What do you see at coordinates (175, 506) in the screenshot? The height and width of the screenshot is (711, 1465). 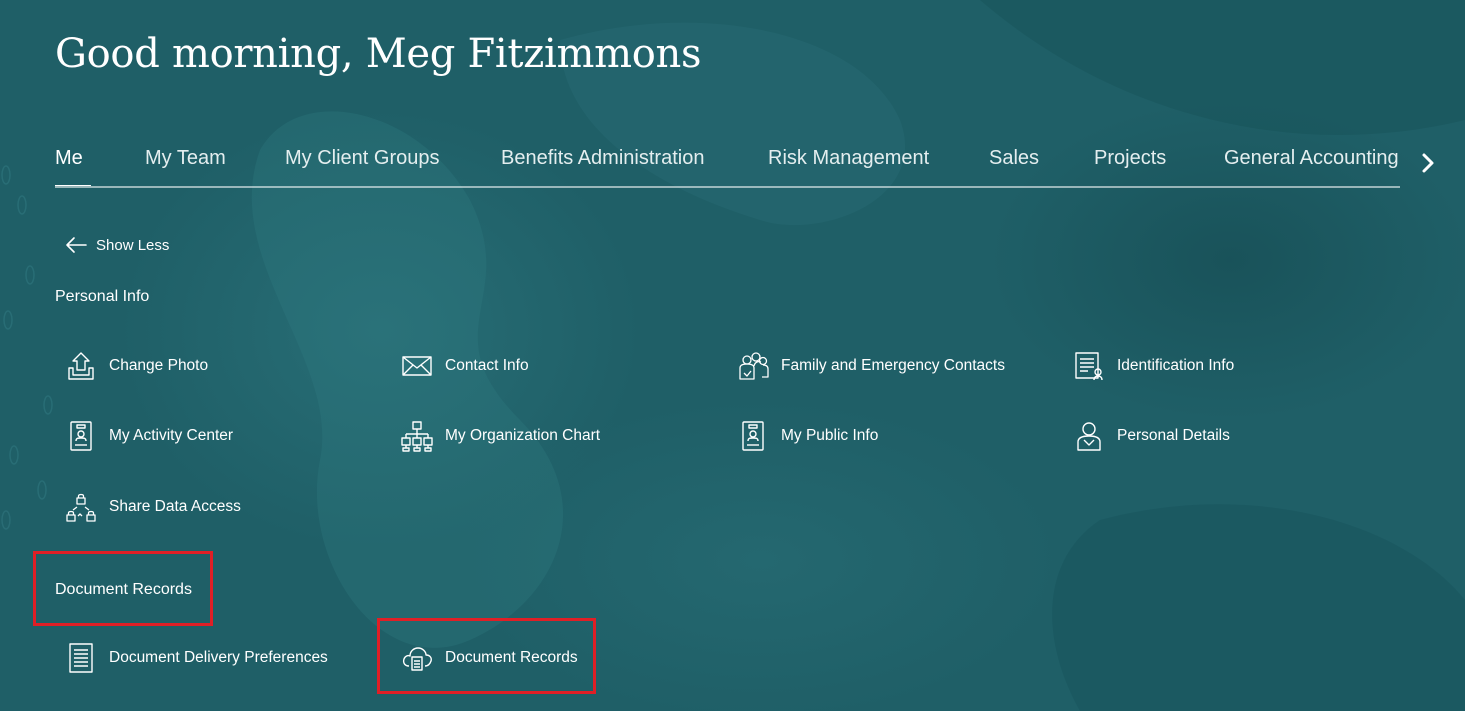 I see `tile-label: Share Data Access` at bounding box center [175, 506].